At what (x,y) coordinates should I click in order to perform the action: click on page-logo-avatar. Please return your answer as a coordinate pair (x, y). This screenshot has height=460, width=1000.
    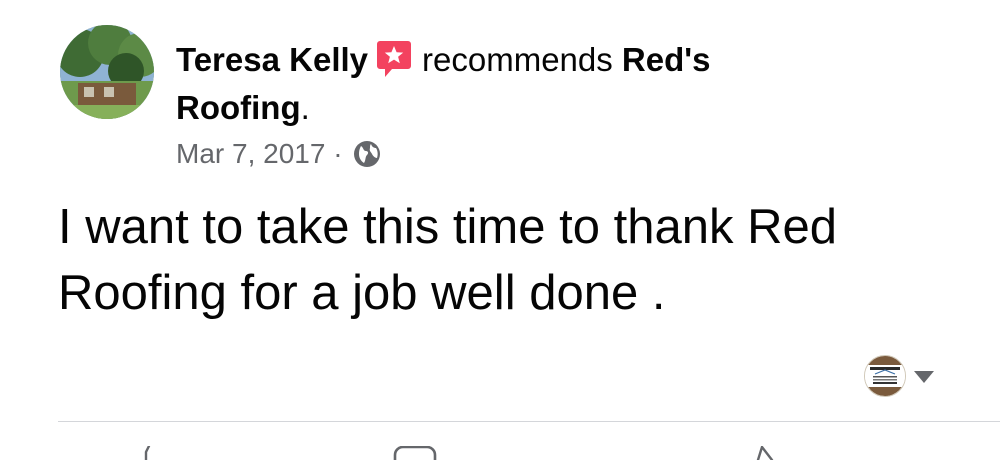
    Looking at the image, I should click on (885, 376).